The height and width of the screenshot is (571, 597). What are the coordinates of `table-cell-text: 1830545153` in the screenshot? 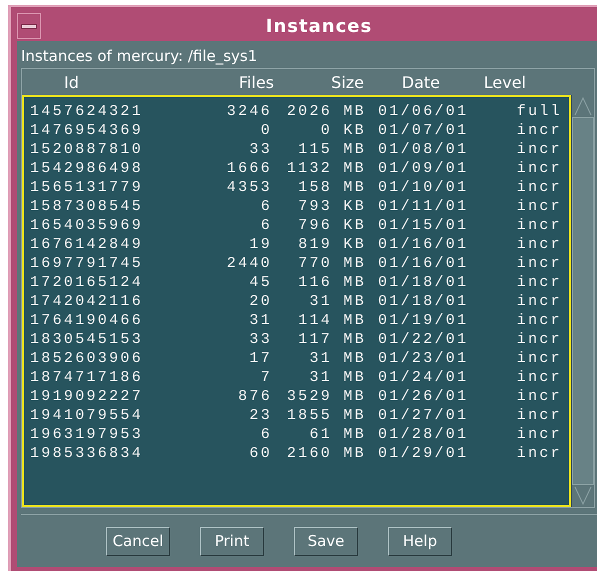 It's located at (87, 339).